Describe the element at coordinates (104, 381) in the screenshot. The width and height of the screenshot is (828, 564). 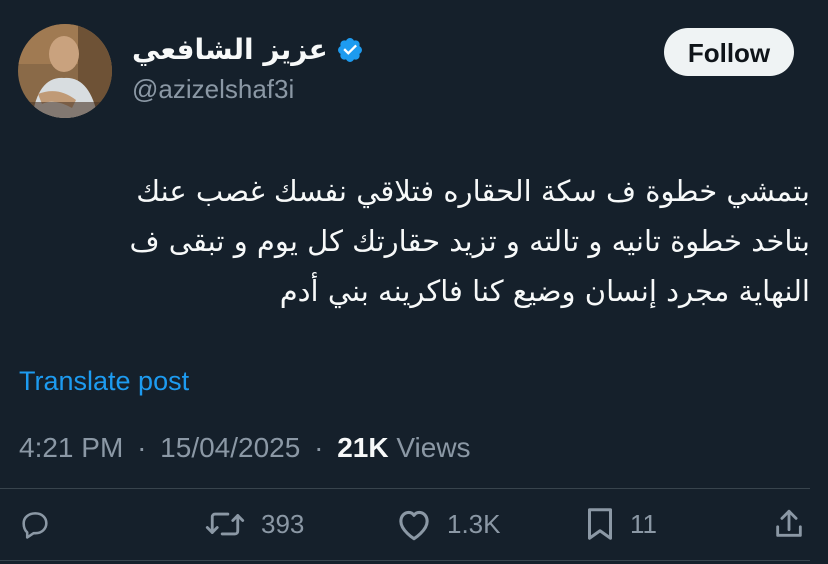
I see `translate-post-link: Translate post` at that location.